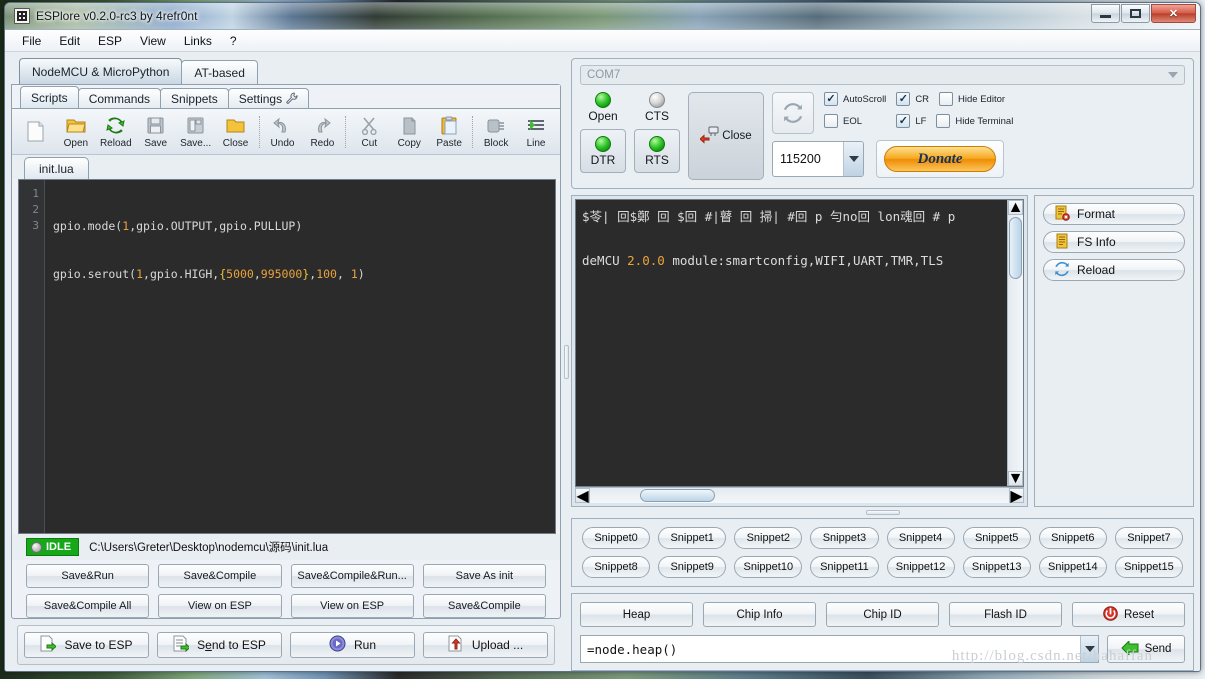 The image size is (1205, 679). Describe the element at coordinates (101, 71) in the screenshot. I see `tab-nodemcu-micropython: NodeMCU & MicroPython` at that location.